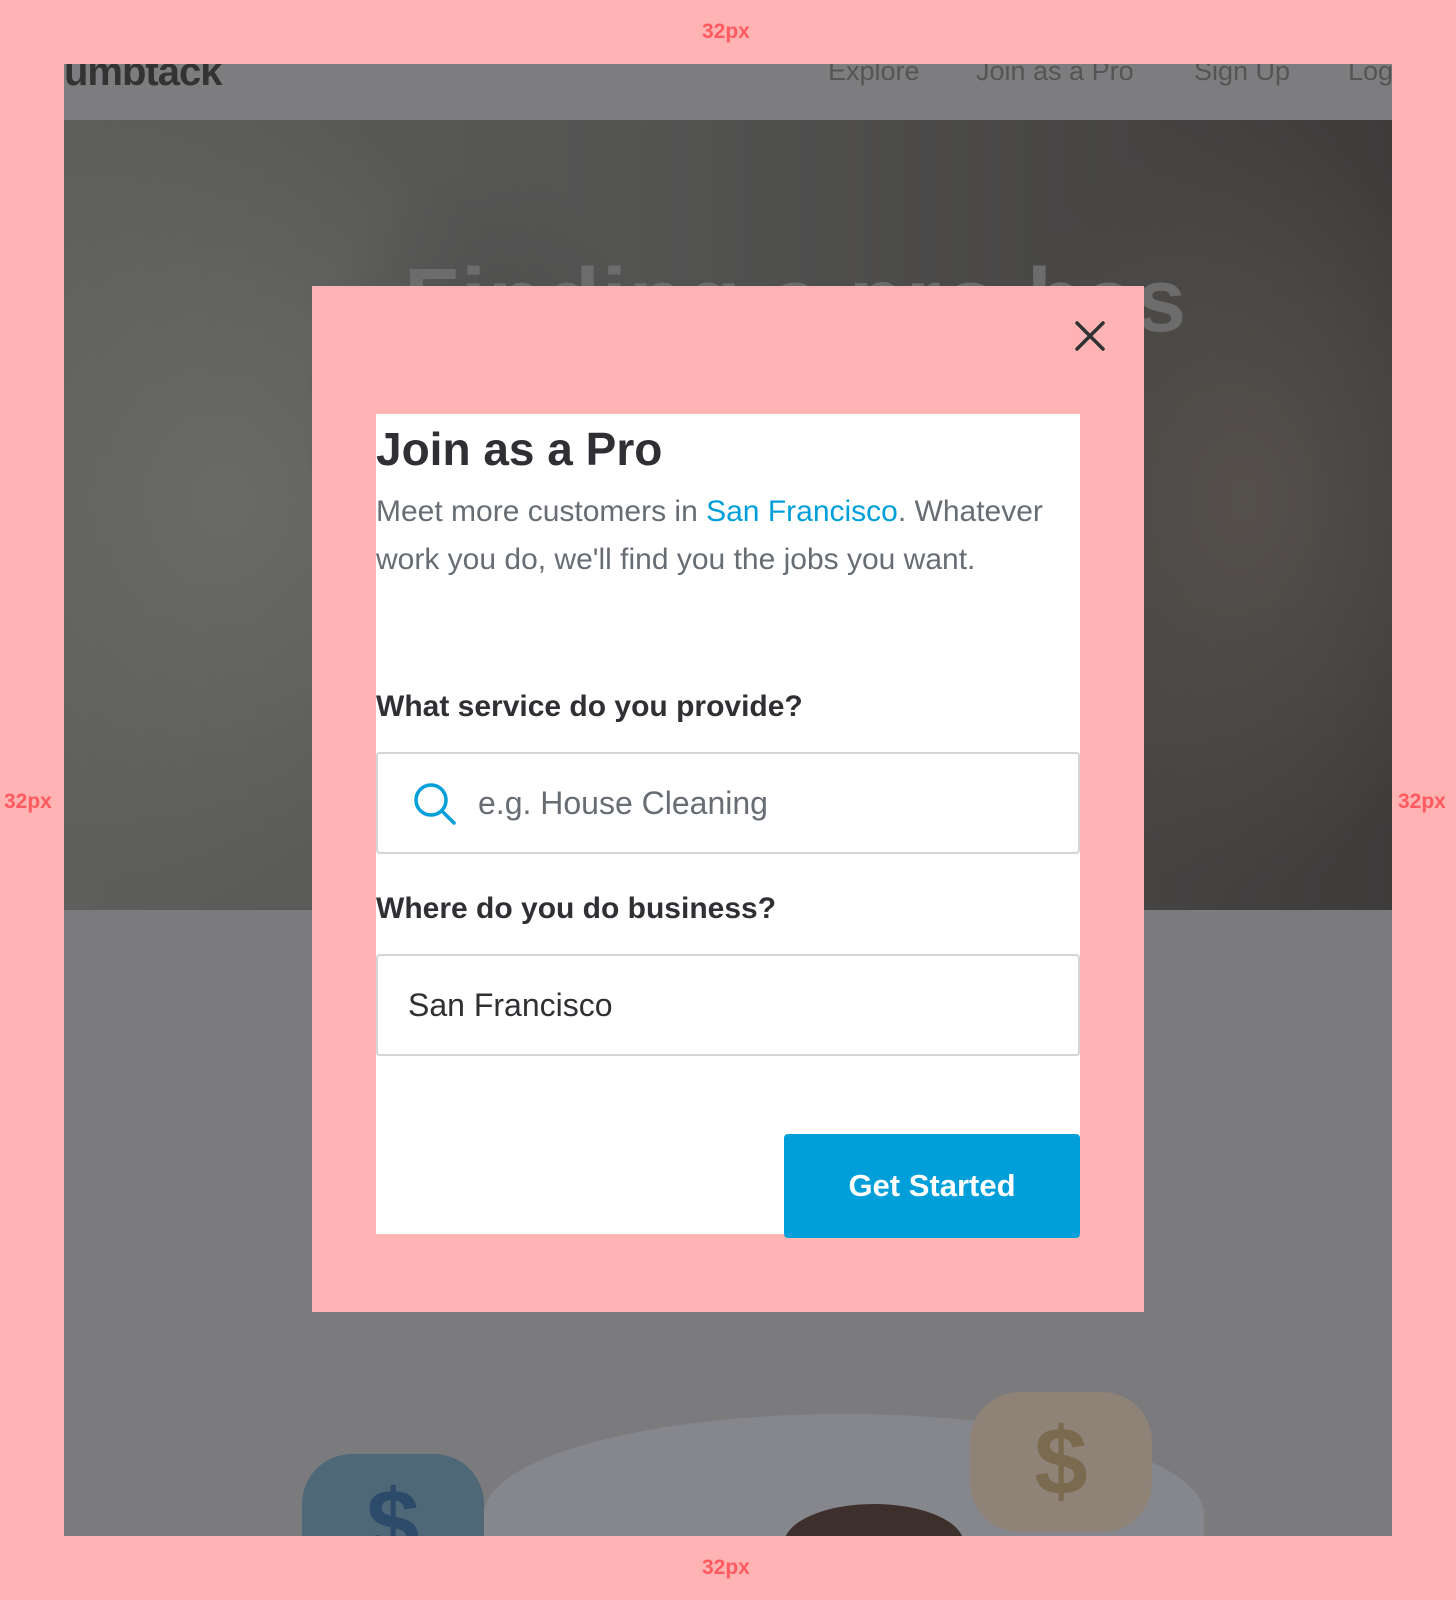 The height and width of the screenshot is (1600, 1456). What do you see at coordinates (726, 1567) in the screenshot?
I see `annotation-bottom-margin: 32px` at bounding box center [726, 1567].